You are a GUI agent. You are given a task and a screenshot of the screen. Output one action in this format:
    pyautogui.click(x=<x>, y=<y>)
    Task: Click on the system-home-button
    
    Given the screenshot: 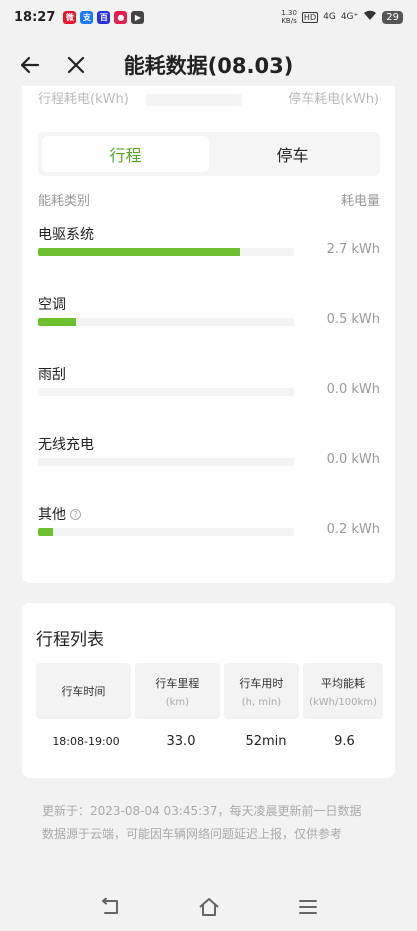 What is the action you would take?
    pyautogui.click(x=209, y=907)
    